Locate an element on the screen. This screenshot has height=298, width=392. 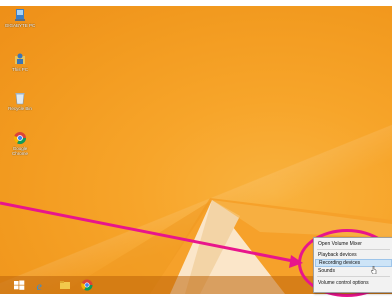
internet-explorer-icon: e is located at coordinates (40, 286).